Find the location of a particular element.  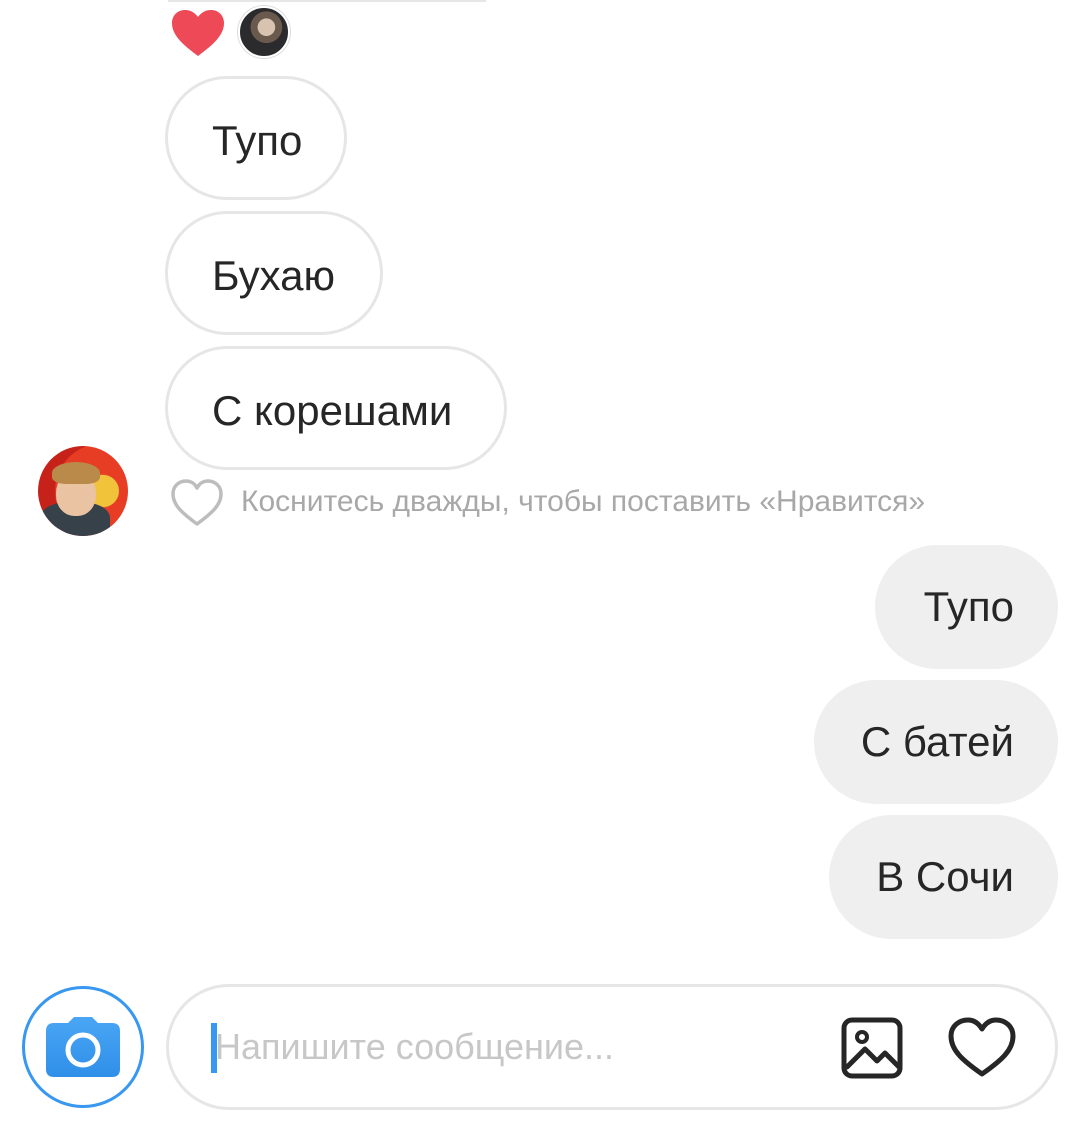

camera-icon is located at coordinates (83, 1047).